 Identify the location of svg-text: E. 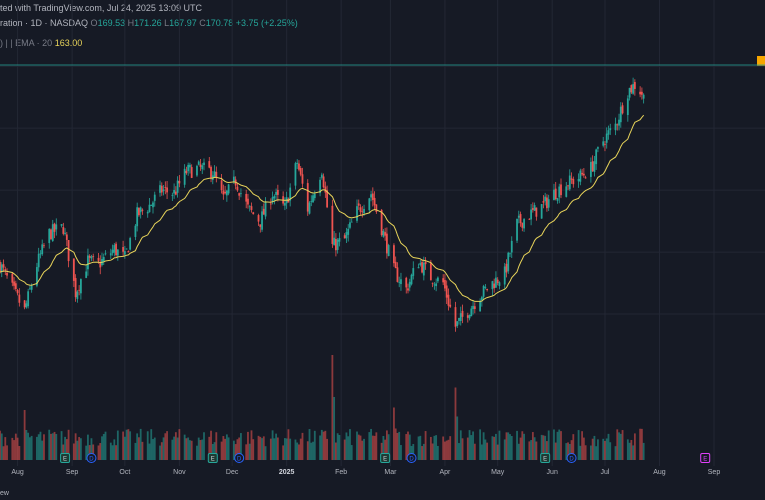
(545, 460).